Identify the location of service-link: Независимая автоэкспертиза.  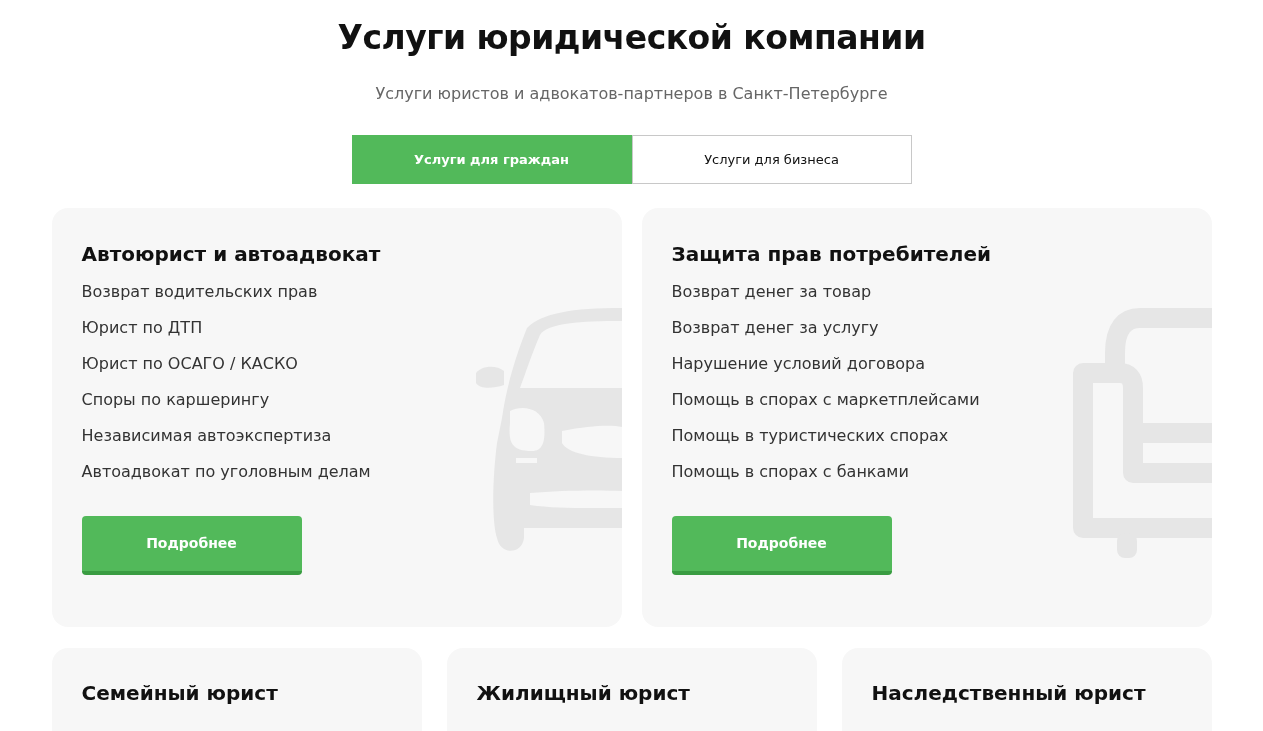
(206, 436).